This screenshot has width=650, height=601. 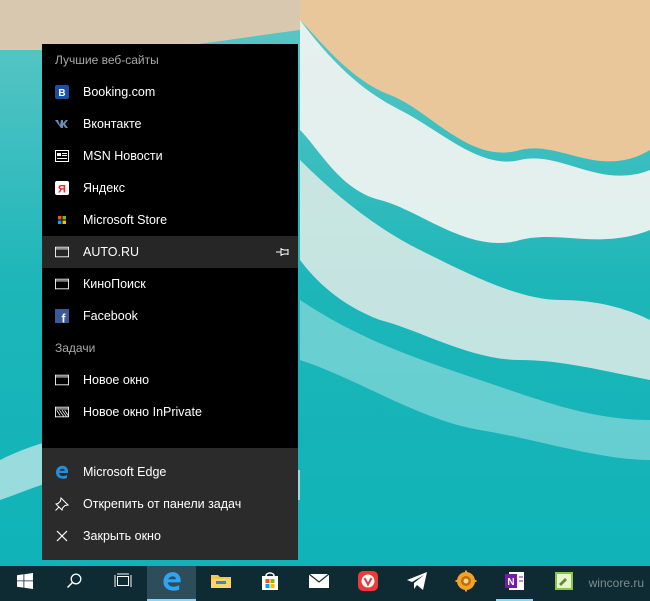 I want to click on yandex-icon: Я, so click(x=62, y=188).